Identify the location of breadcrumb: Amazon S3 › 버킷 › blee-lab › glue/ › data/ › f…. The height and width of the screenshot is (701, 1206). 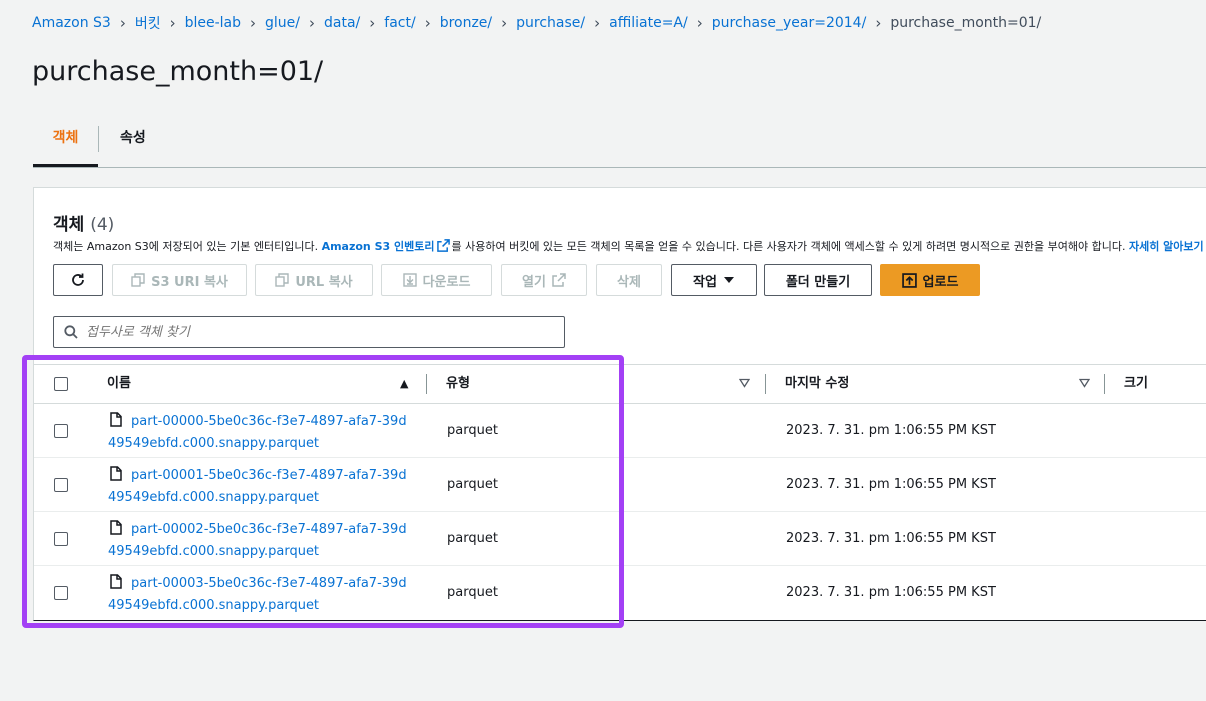
(536, 23).